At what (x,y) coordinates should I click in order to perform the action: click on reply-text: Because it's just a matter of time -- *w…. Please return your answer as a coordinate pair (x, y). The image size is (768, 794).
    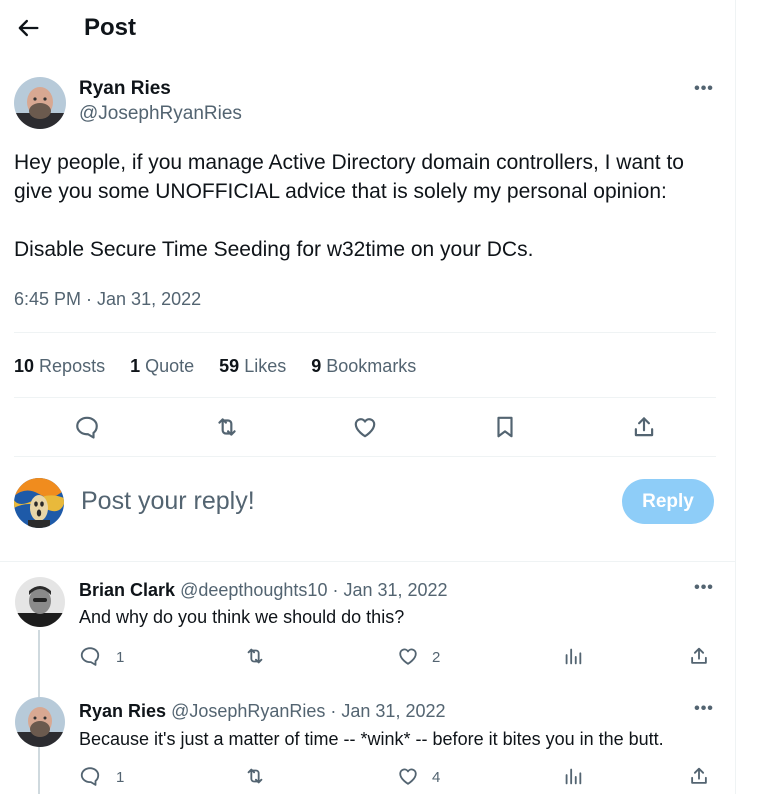
    Looking at the image, I should click on (371, 739).